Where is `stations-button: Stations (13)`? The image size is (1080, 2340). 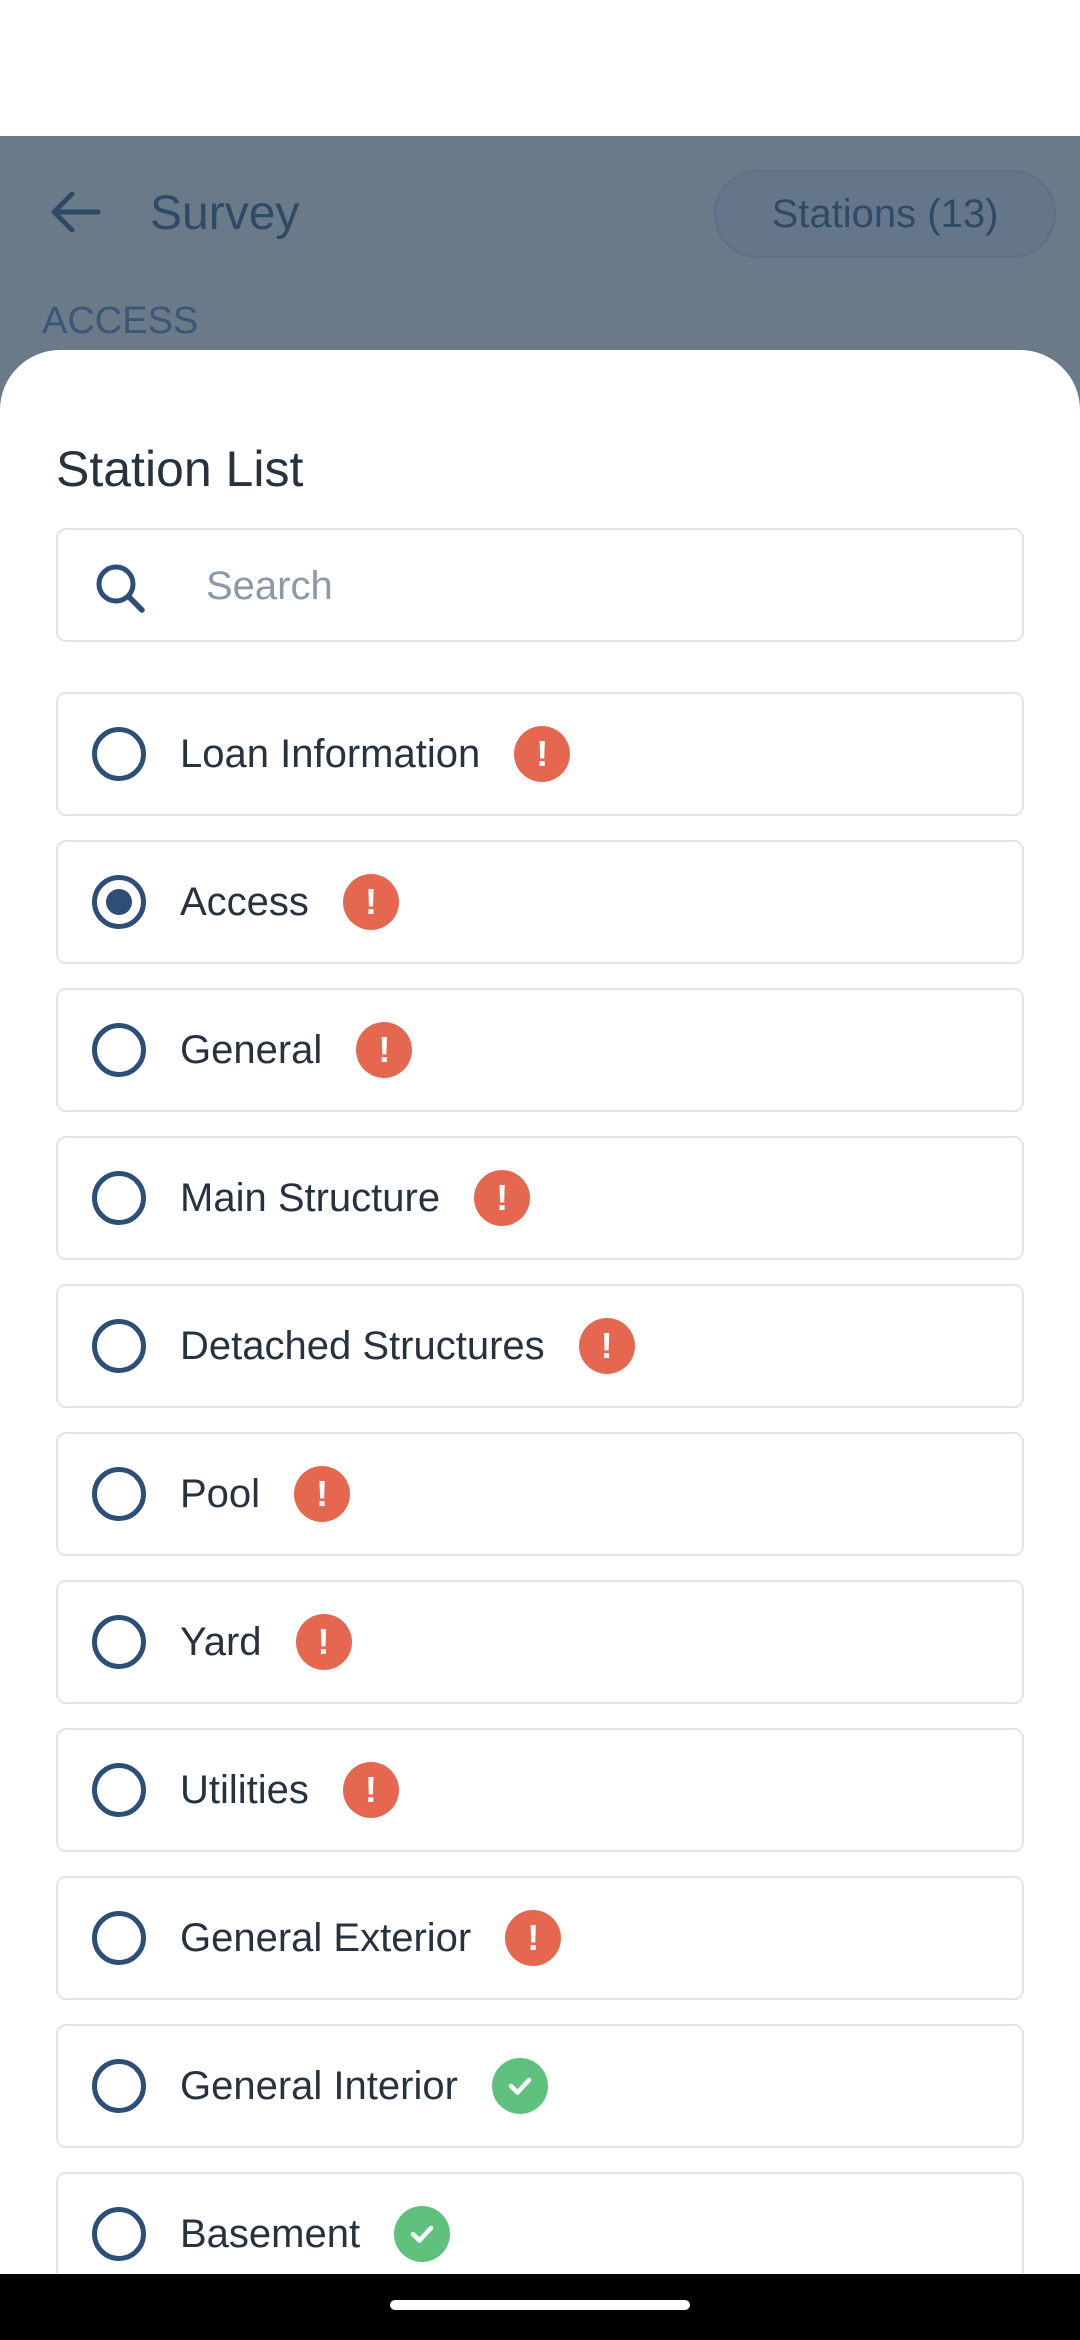 stations-button: Stations (13) is located at coordinates (885, 214).